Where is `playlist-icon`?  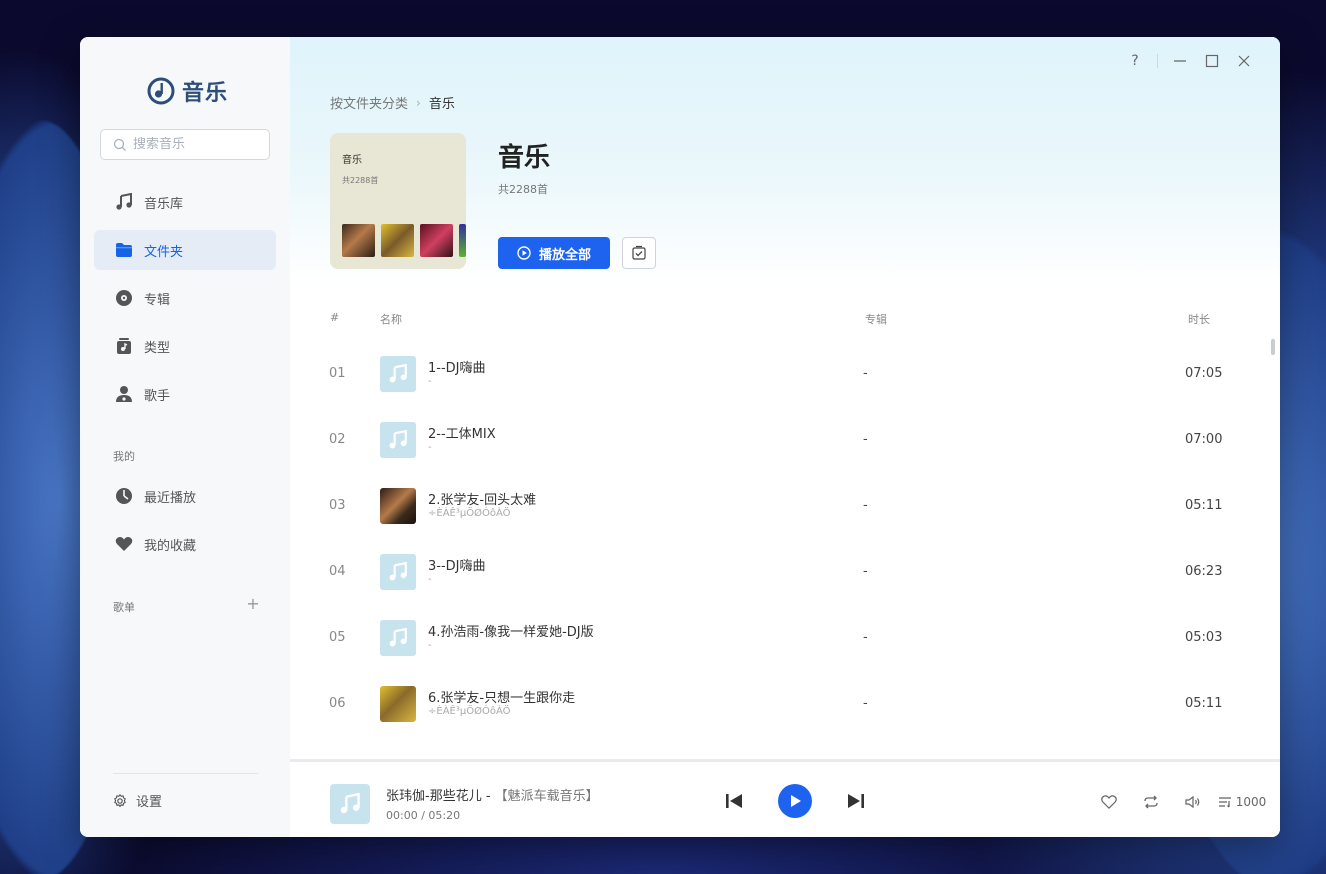 playlist-icon is located at coordinates (1224, 802).